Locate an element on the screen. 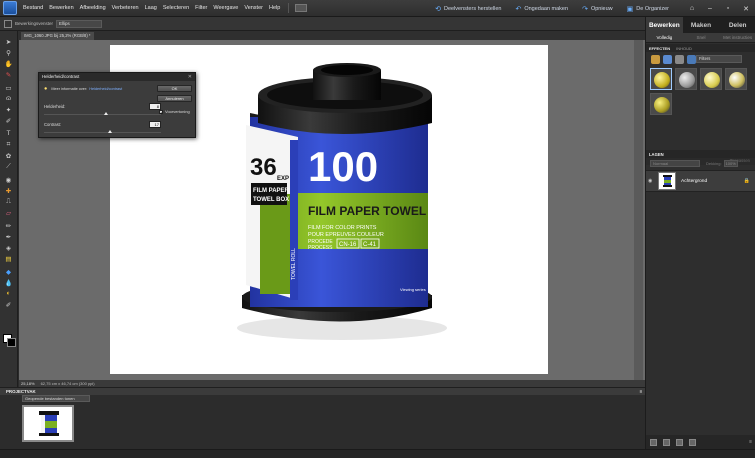 This screenshot has height=458, width=755. organizer-icon: ▣ is located at coordinates (630, 9).